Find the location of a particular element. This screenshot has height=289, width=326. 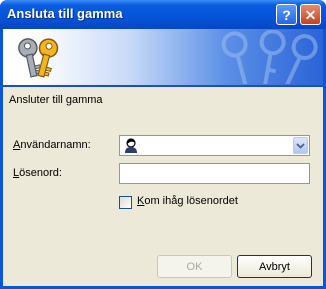

remember-label-text: om ihåg lösenordet is located at coordinates (191, 201).